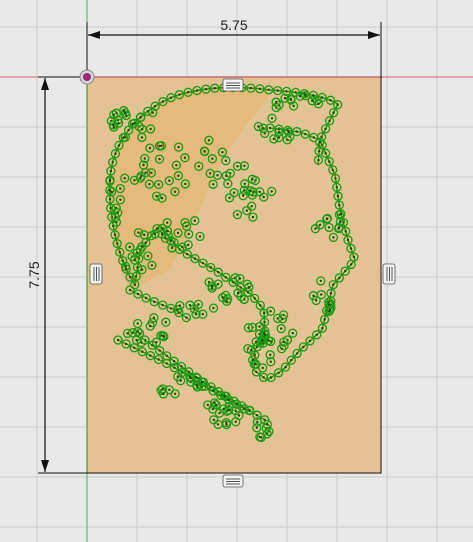  I want to click on vertical-dimension: 7.75, so click(57, 275).